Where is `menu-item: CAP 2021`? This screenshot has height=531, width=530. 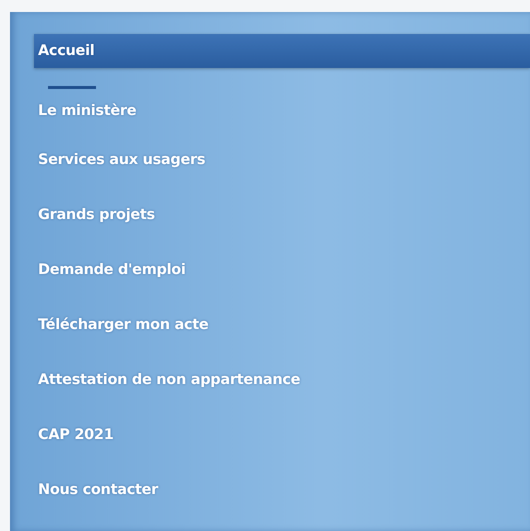
menu-item: CAP 2021 is located at coordinates (284, 435).